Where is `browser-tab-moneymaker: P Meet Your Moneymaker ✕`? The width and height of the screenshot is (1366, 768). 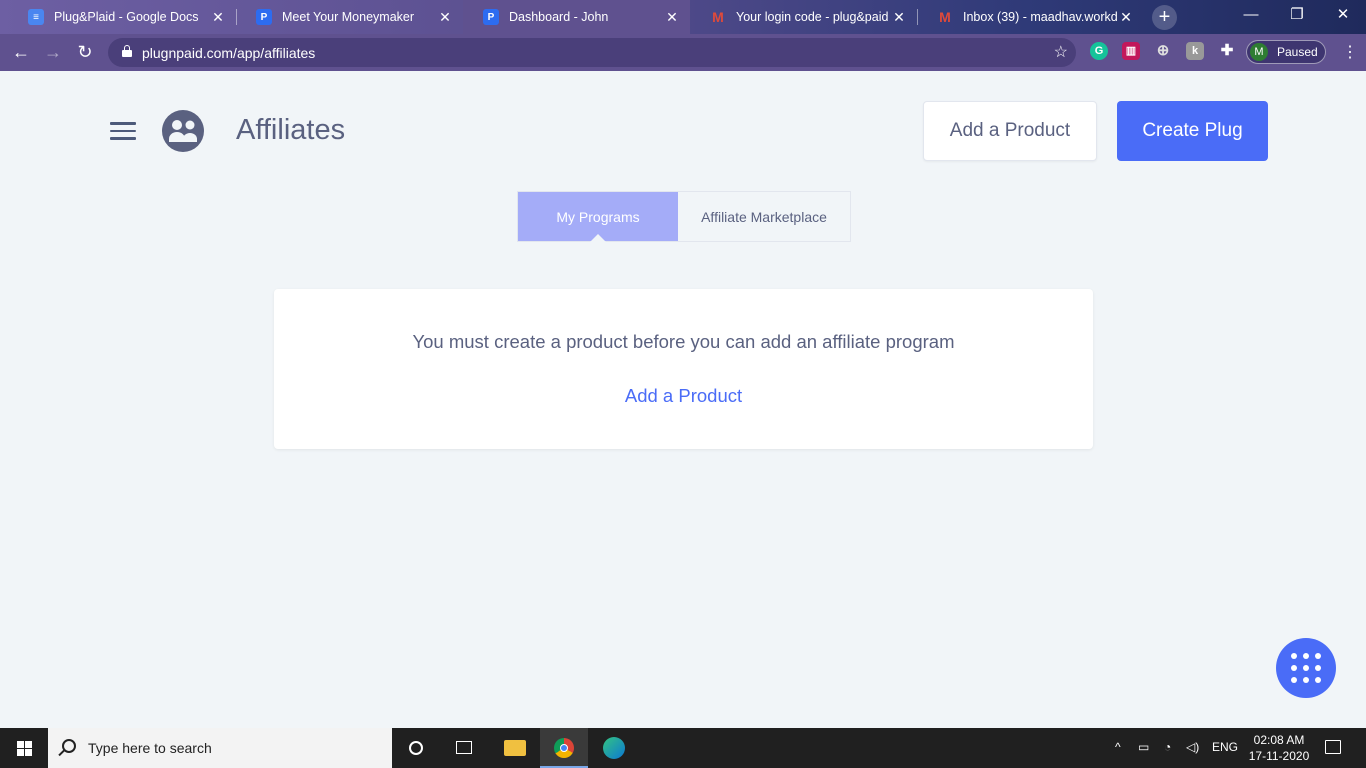
browser-tab-moneymaker: P Meet Your Moneymaker ✕ is located at coordinates (349, 17).